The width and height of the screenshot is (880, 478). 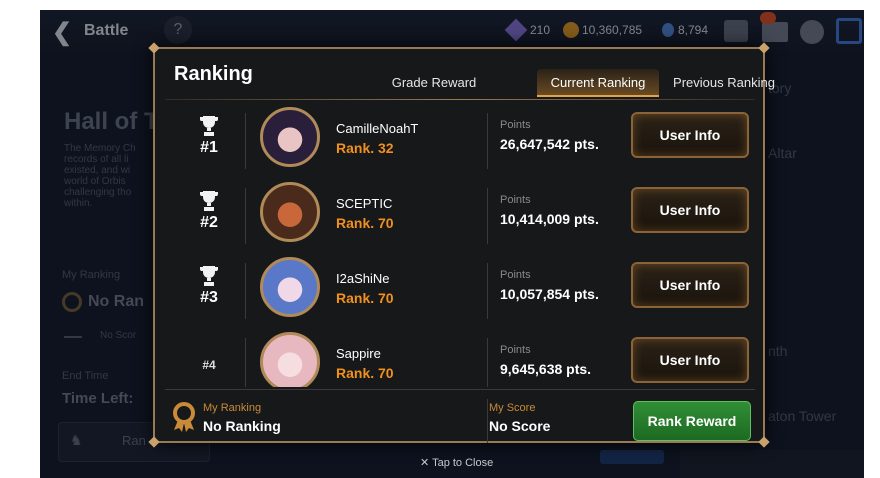 What do you see at coordinates (460, 389) in the screenshot?
I see `footer-divider` at bounding box center [460, 389].